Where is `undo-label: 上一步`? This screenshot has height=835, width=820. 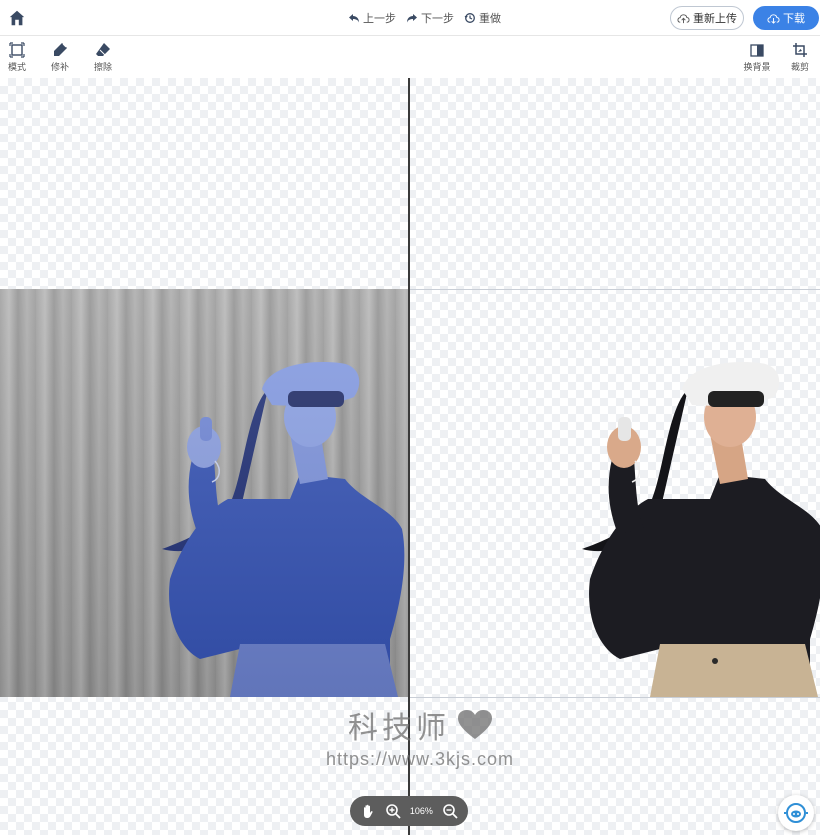 undo-label: 上一步 is located at coordinates (379, 19).